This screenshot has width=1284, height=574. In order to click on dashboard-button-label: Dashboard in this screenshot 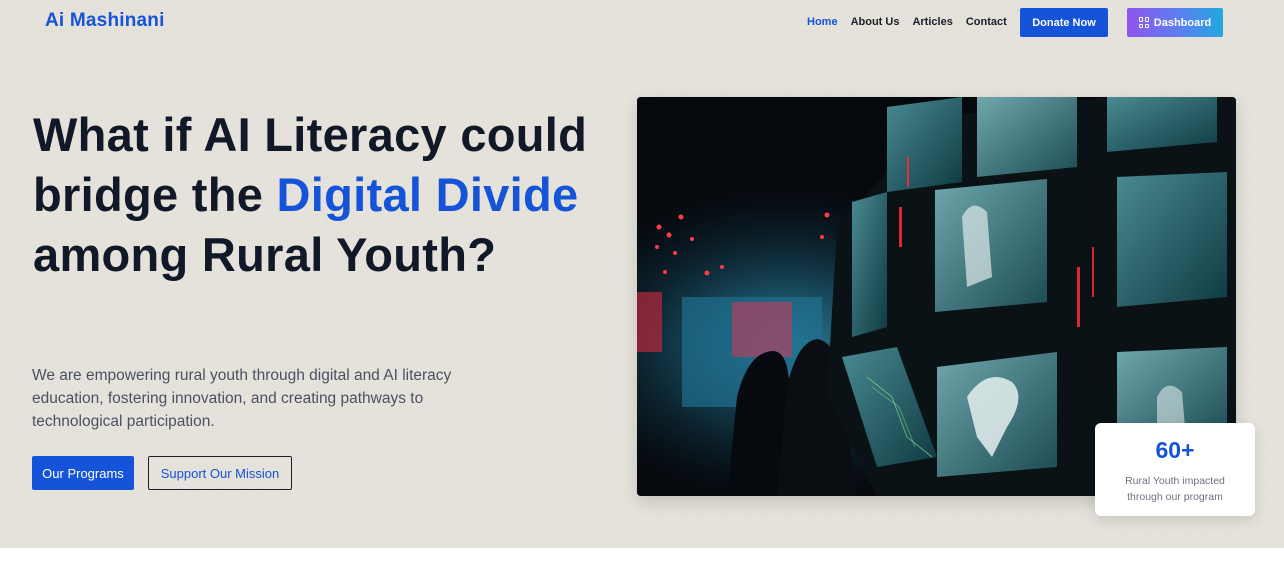, I will do `click(1182, 22)`.